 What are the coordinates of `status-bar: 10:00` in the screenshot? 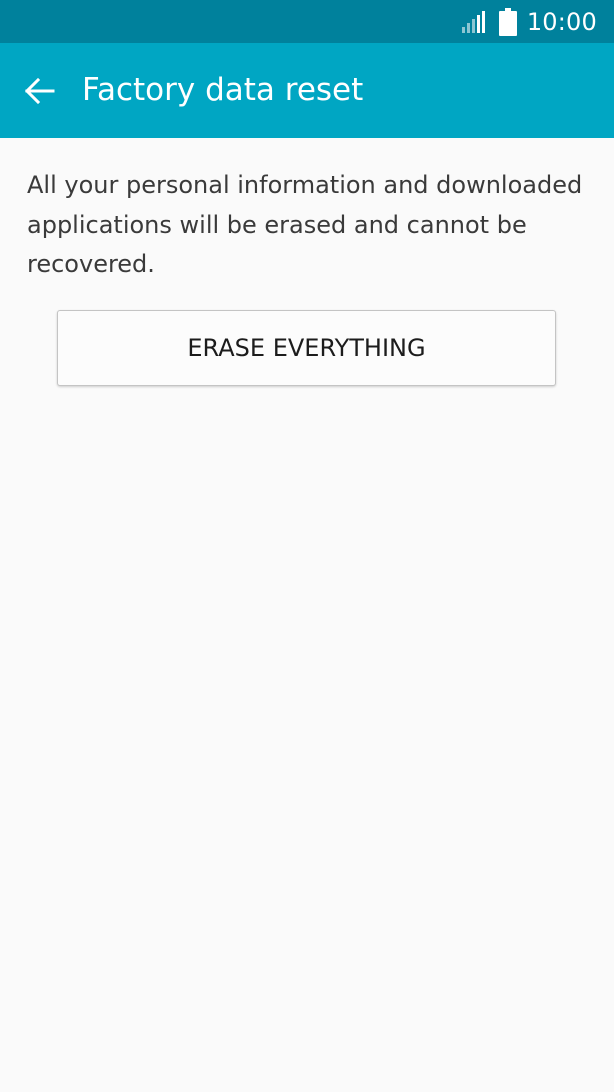 It's located at (307, 21).